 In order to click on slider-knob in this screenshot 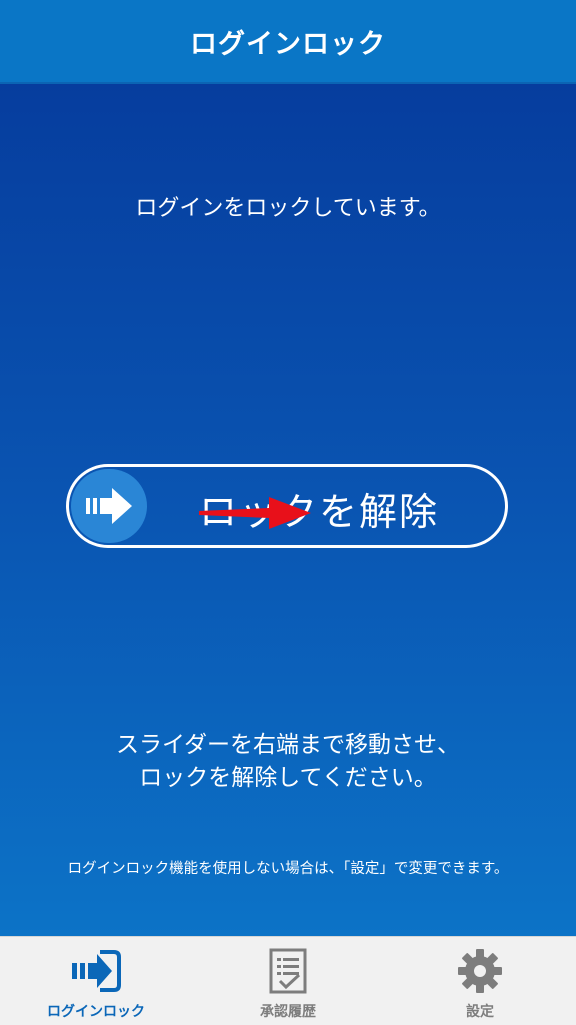, I will do `click(109, 506)`.